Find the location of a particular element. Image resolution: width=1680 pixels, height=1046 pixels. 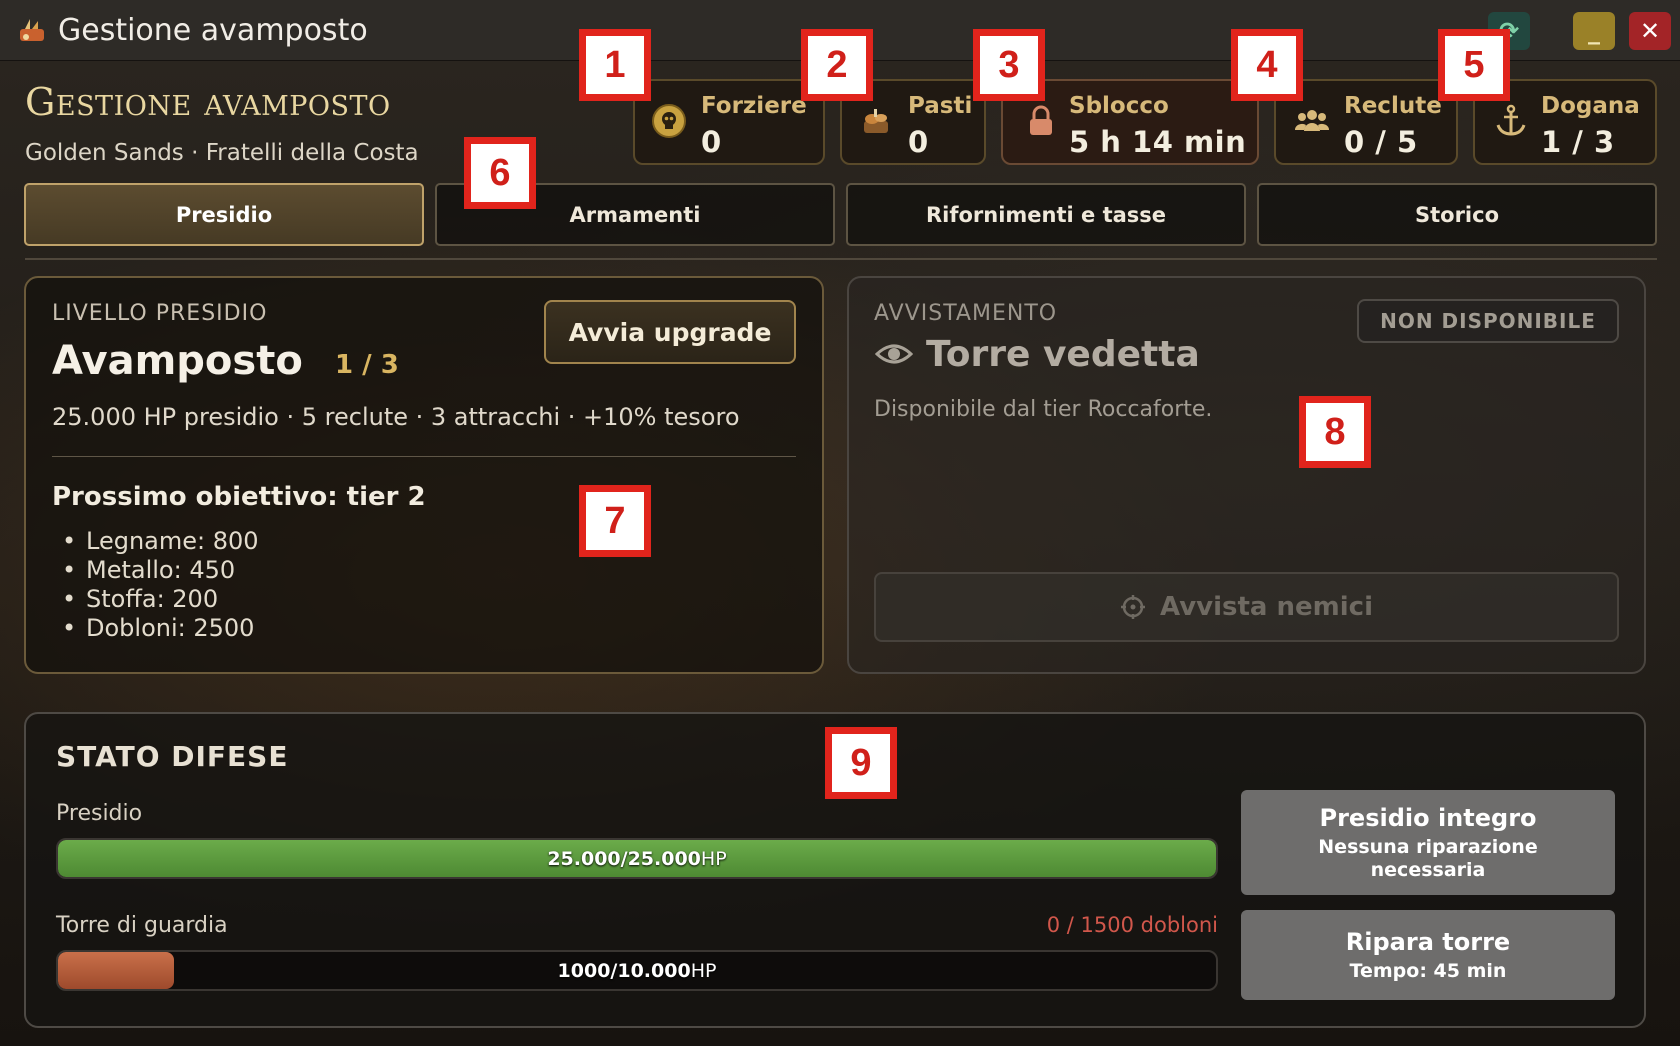

ripara-subtitle: Tempo: 45 min is located at coordinates (1428, 970).